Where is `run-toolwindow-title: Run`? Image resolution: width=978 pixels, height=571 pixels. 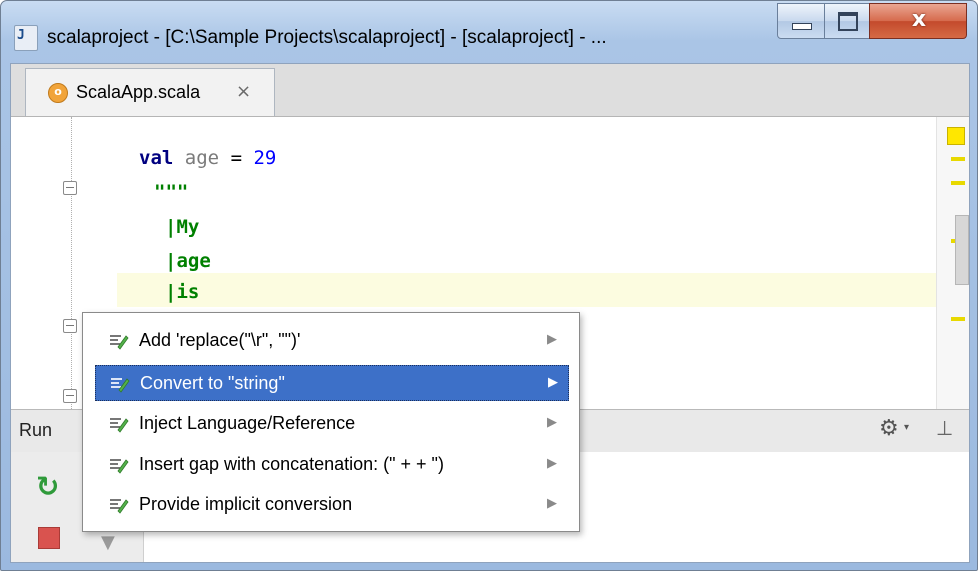 run-toolwindow-title: Run is located at coordinates (35, 430).